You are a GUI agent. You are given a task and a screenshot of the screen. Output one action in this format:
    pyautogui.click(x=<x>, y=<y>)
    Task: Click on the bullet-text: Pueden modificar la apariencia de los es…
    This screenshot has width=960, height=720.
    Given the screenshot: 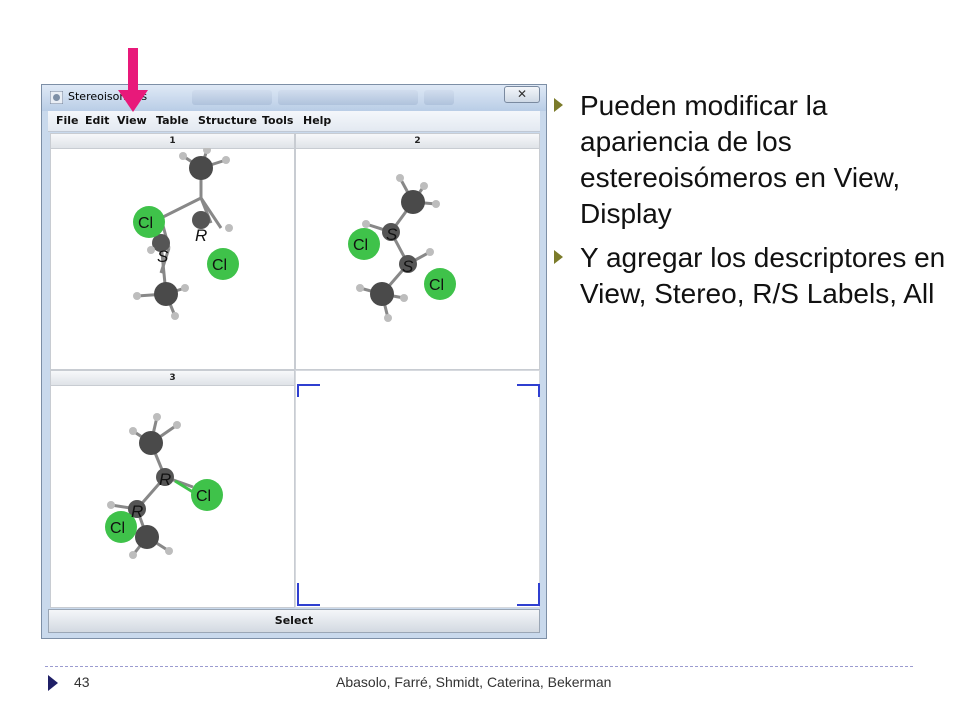 What is the action you would take?
    pyautogui.click(x=740, y=159)
    